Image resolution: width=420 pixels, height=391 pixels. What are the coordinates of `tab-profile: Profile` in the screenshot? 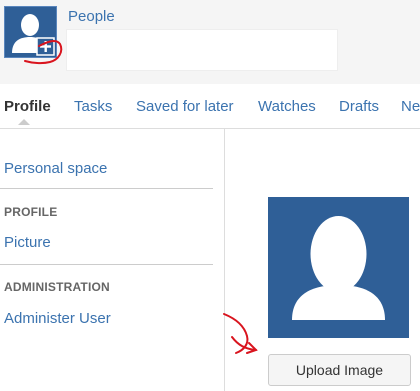 It's located at (27, 106).